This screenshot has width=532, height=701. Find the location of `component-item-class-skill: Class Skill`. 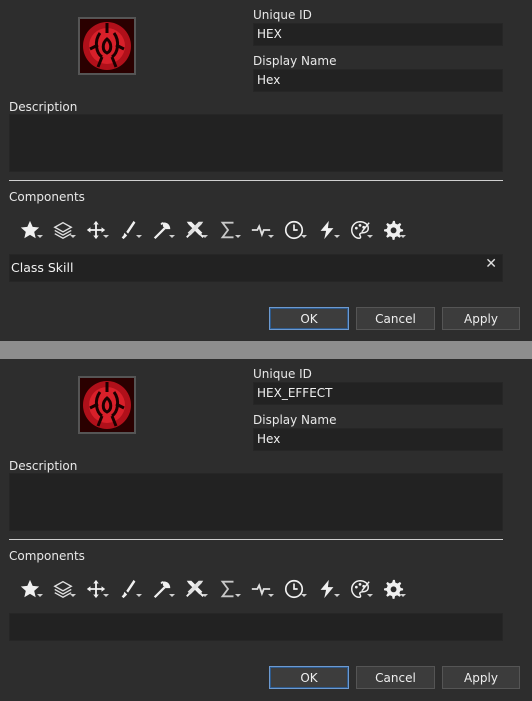

component-item-class-skill: Class Skill is located at coordinates (42, 267).